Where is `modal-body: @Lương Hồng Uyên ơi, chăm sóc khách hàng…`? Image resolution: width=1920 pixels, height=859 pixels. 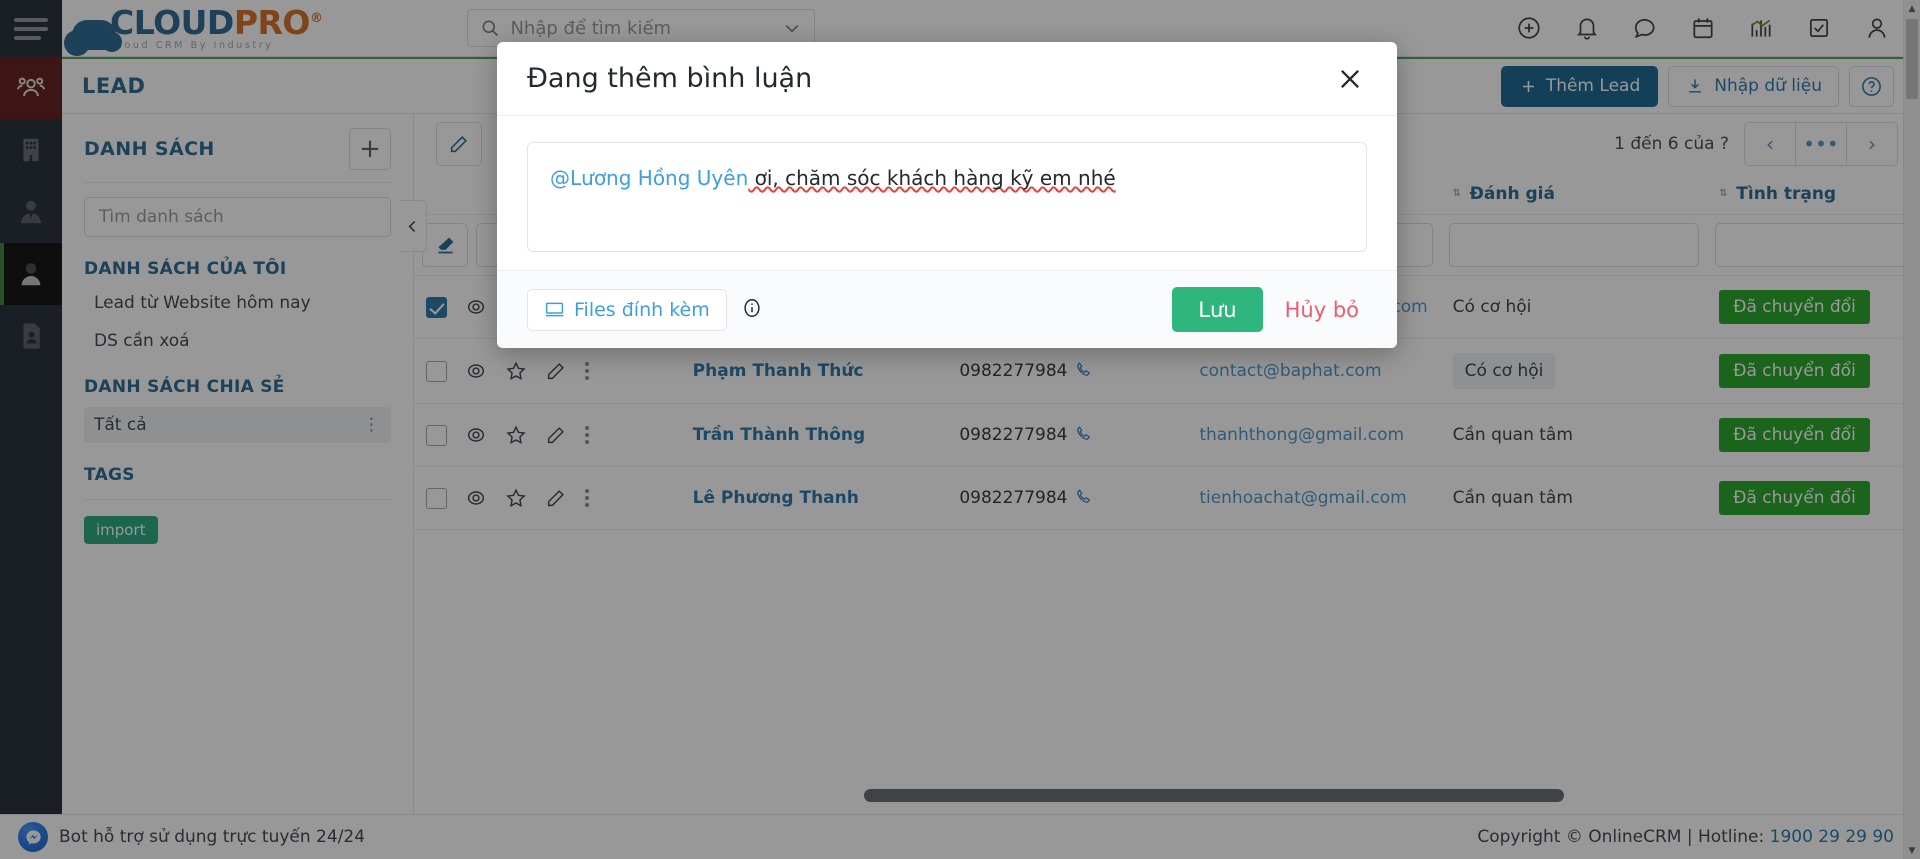 modal-body: @Lương Hồng Uyên ơi, chăm sóc khách hàng… is located at coordinates (947, 193).